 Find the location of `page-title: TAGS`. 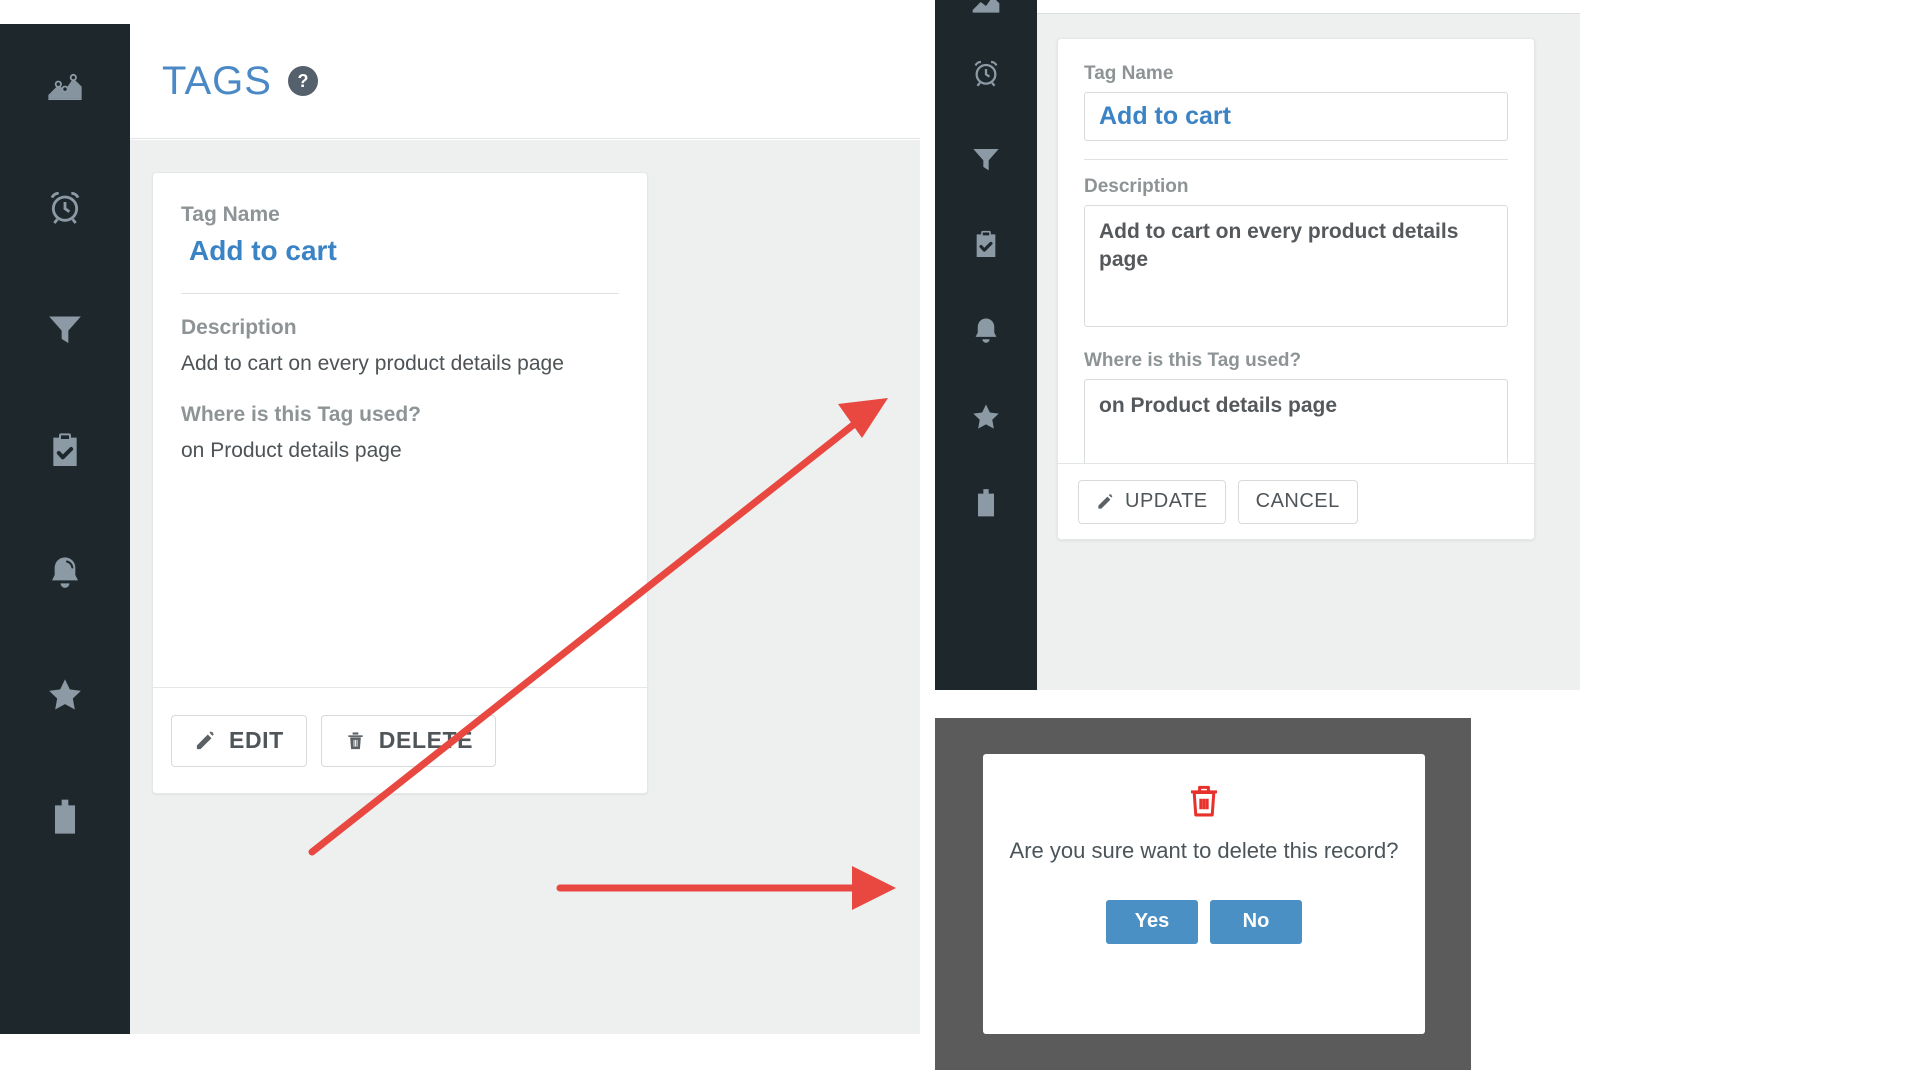

page-title: TAGS is located at coordinates (217, 80).